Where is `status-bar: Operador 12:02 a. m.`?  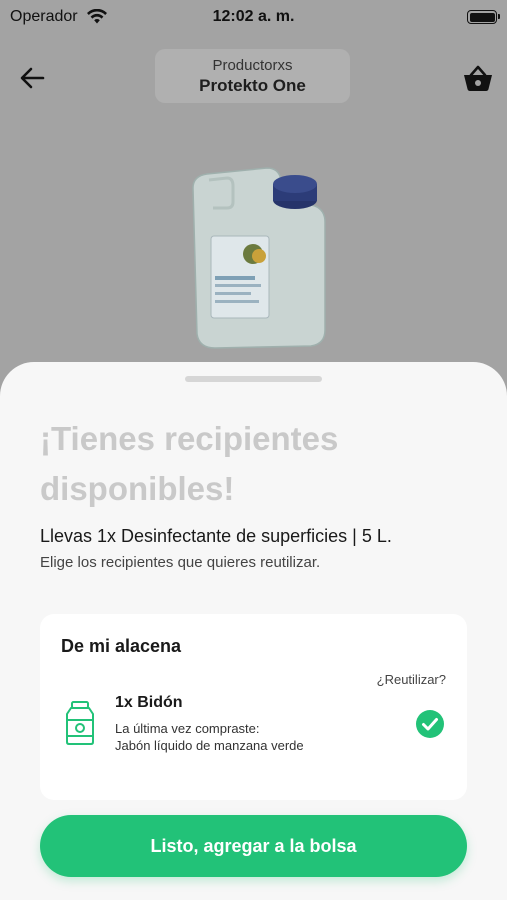 status-bar: Operador 12:02 a. m. is located at coordinates (253, 17).